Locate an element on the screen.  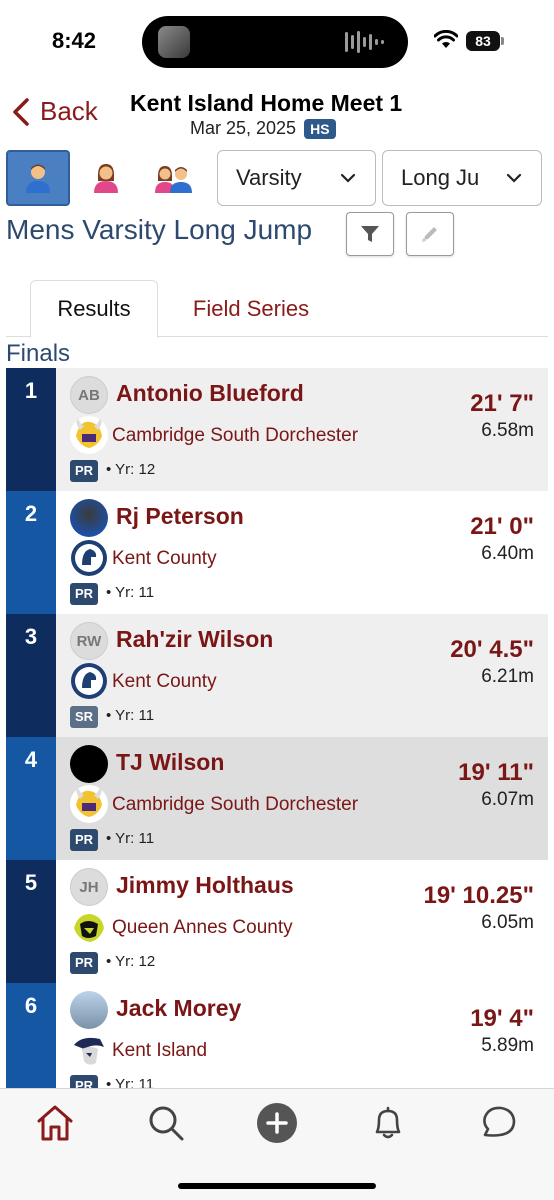
result-metric: 6.21m is located at coordinates (507, 676).